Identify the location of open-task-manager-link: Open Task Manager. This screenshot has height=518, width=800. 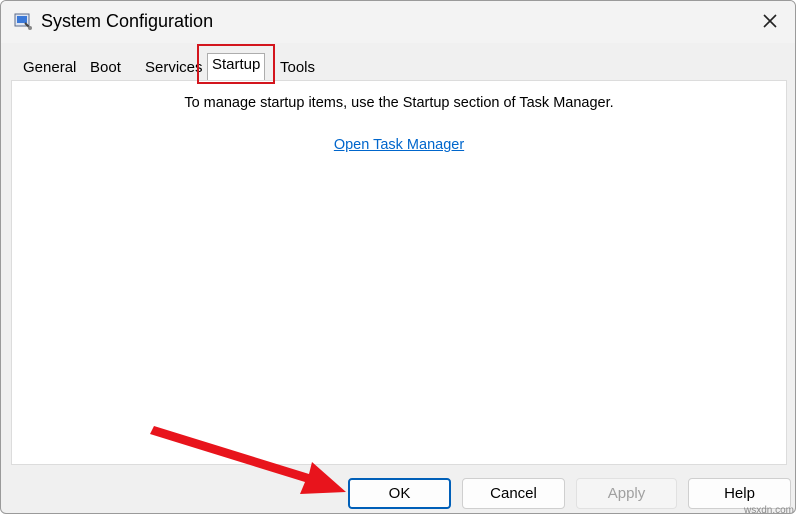
(399, 145).